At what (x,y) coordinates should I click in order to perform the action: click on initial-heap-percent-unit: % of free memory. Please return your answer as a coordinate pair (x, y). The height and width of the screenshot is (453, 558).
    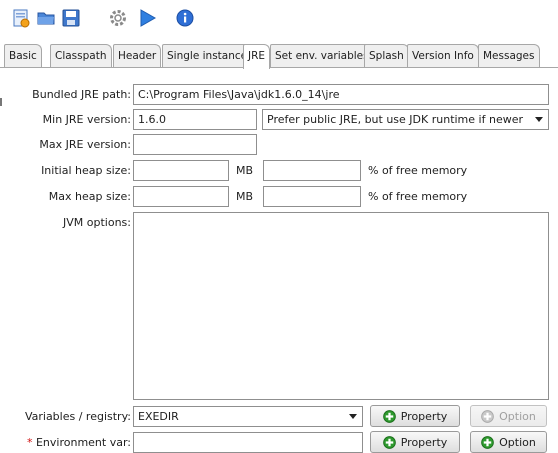
    Looking at the image, I should click on (418, 170).